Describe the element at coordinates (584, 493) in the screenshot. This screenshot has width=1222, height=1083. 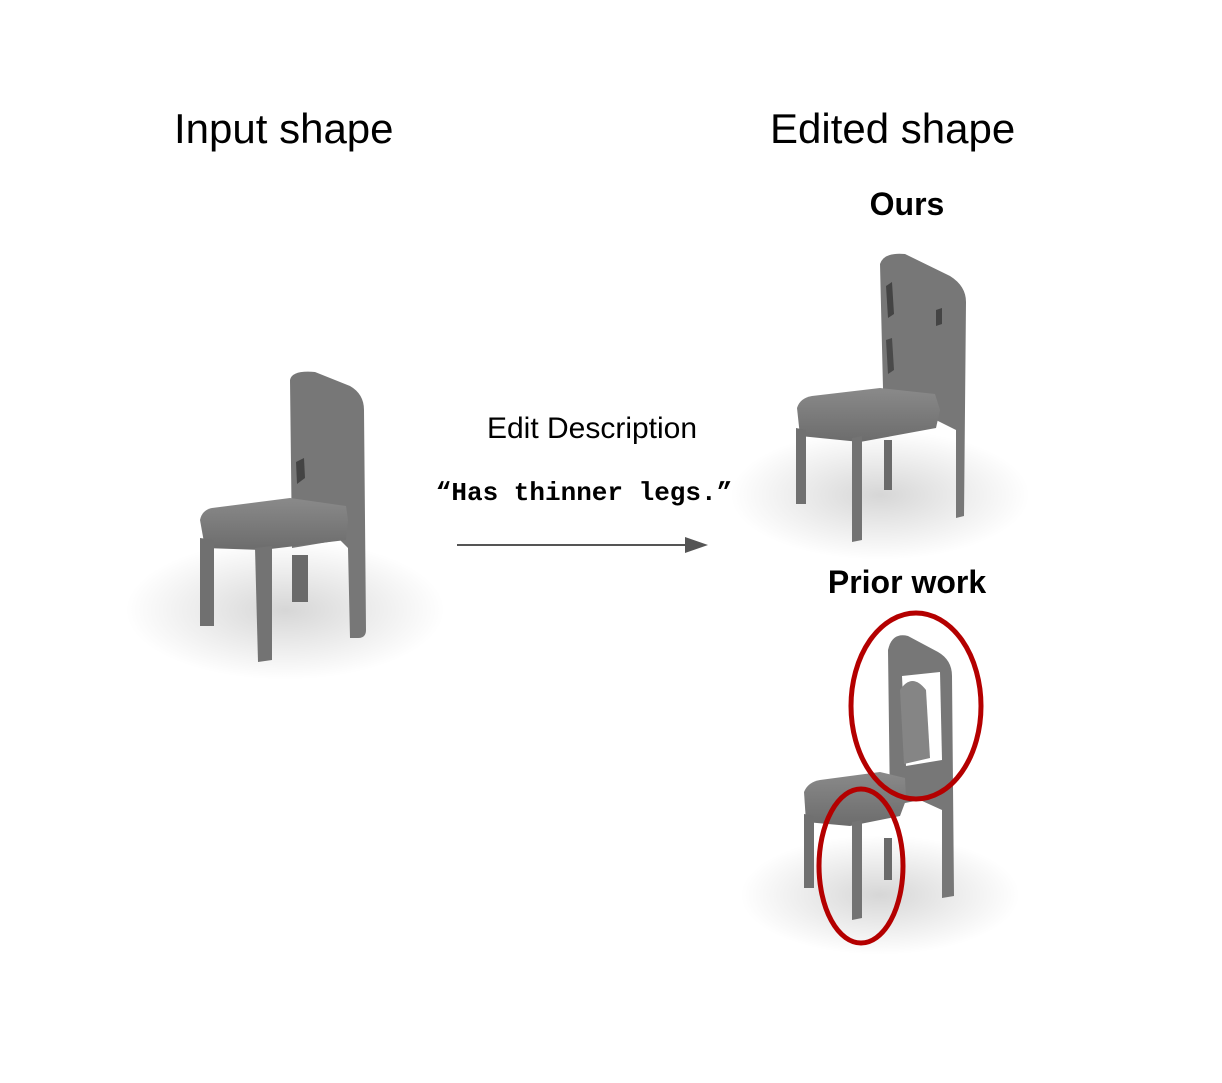
I see `edit-description-text: “Has thinner legs.”` at that location.